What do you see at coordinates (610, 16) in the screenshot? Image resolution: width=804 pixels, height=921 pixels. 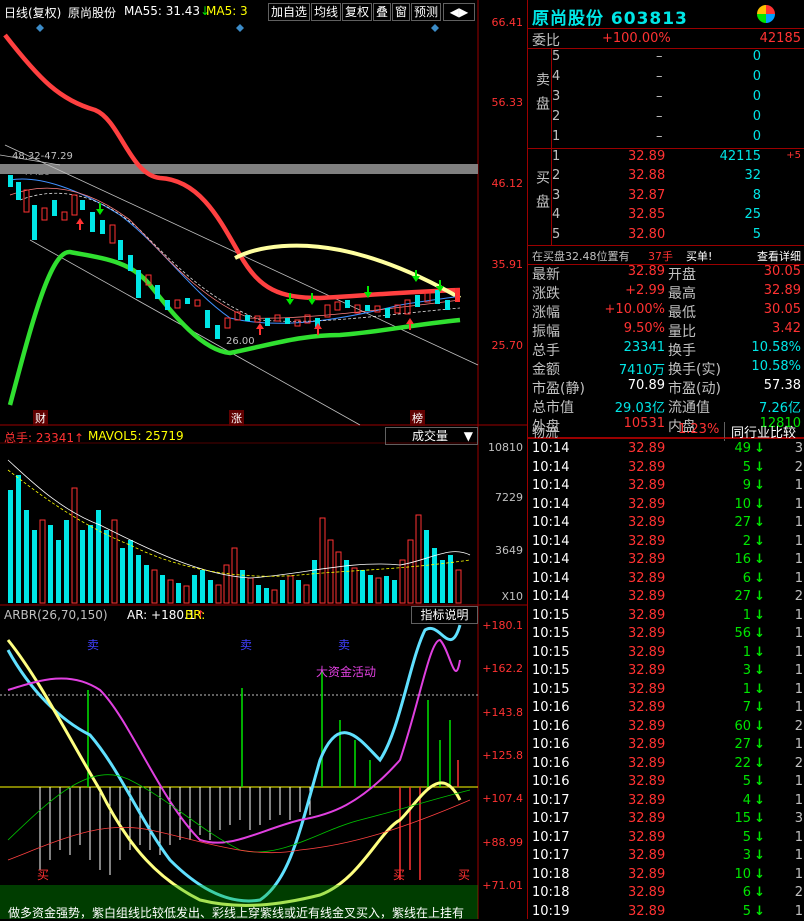 I see `stock-title: 原尚股份 603813` at bounding box center [610, 16].